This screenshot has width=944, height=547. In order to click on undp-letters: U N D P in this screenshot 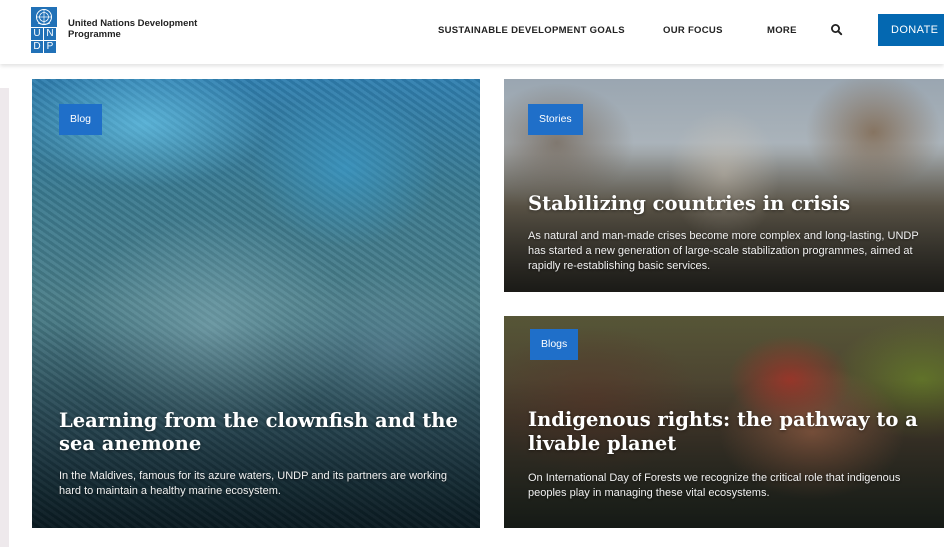, I will do `click(44, 41)`.